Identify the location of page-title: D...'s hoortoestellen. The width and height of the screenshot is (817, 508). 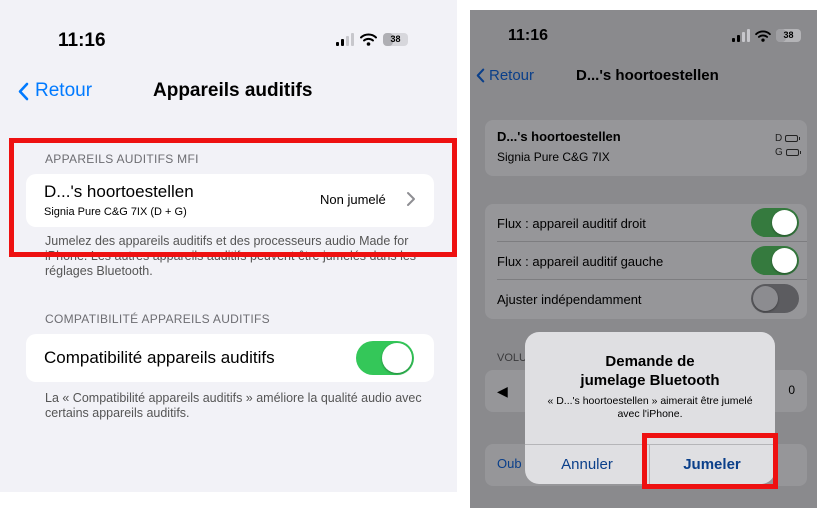
(647, 75).